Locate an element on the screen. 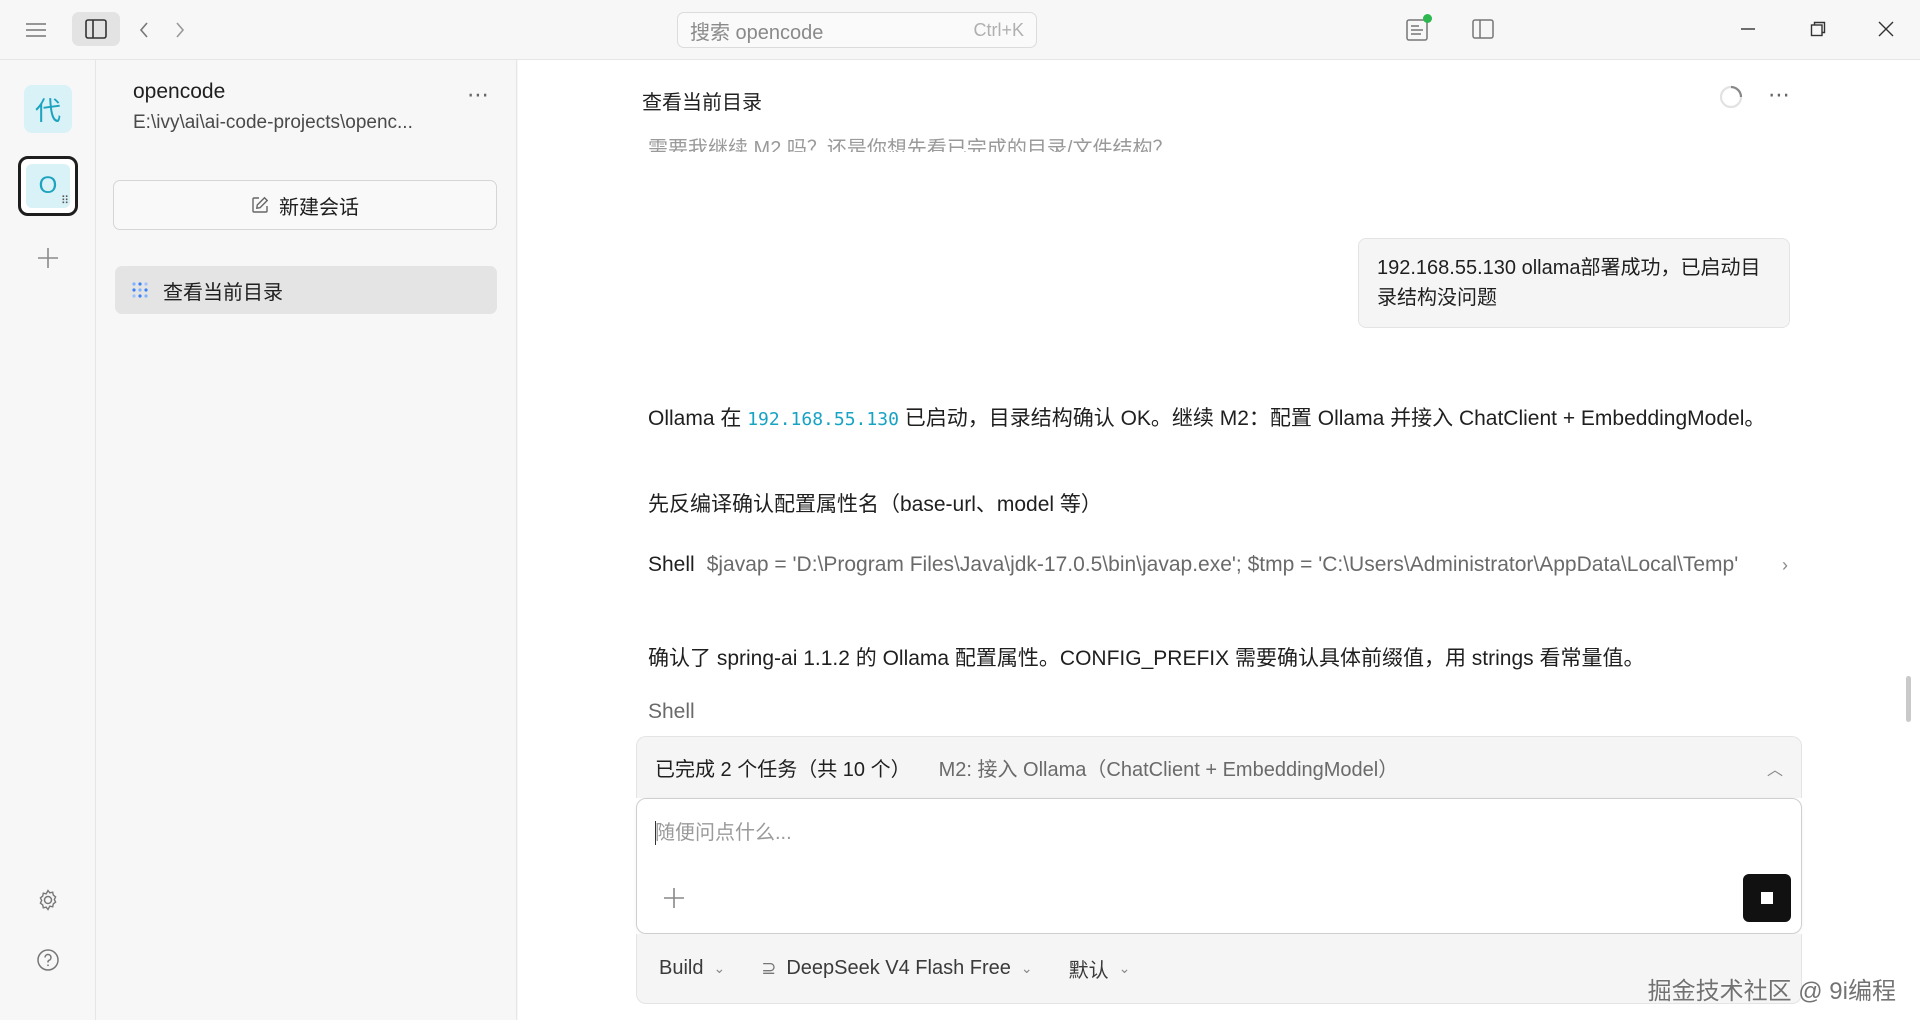  spinner-icon is located at coordinates (1731, 97).